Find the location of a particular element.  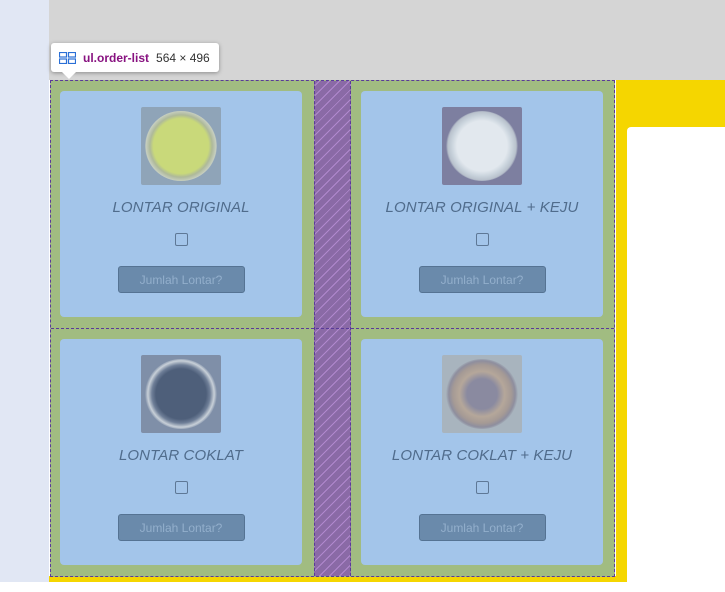

product-card-lontar-original: LONTAR ORIGINAL Jumlah Lontar? is located at coordinates (181, 204).